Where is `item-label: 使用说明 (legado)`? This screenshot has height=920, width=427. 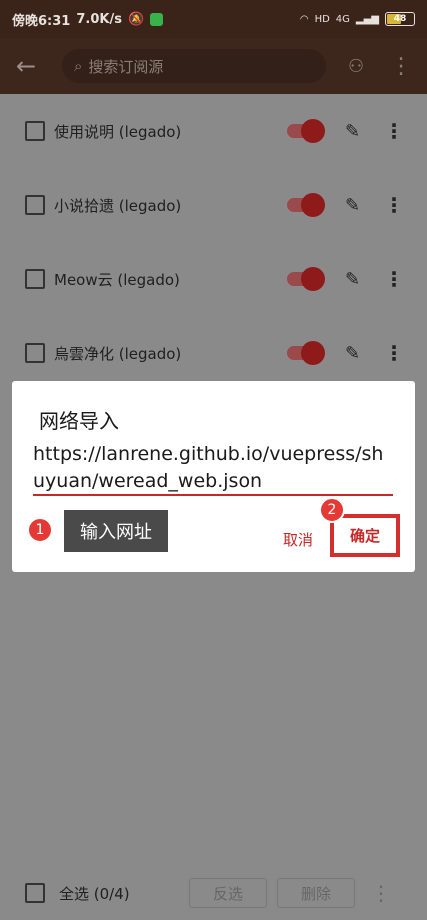 item-label: 使用说明 (legado) is located at coordinates (118, 131).